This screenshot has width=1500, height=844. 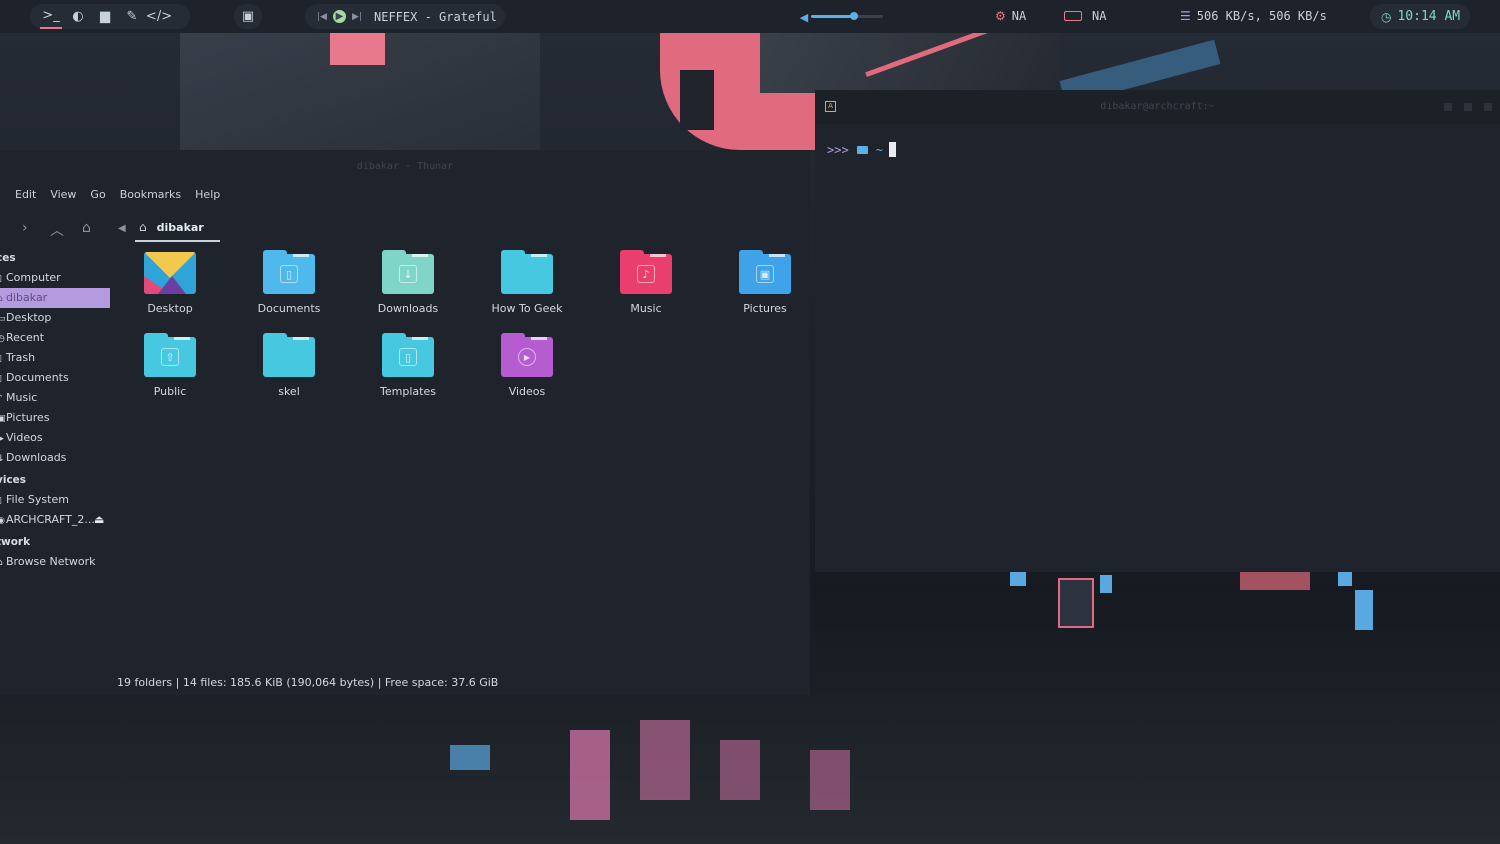 What do you see at coordinates (1099, 16) in the screenshot?
I see `battery-value: NA` at bounding box center [1099, 16].